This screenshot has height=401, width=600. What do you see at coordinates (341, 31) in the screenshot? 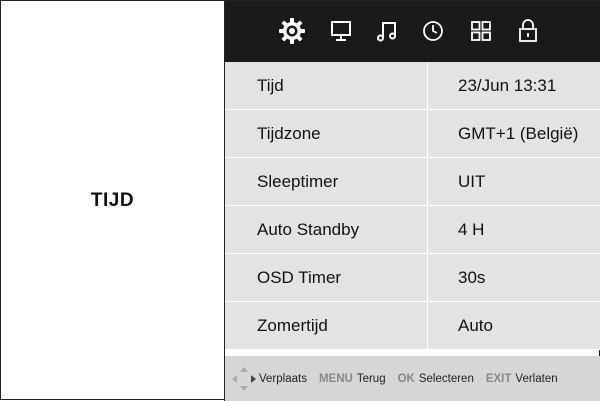
I see `monitor-icon` at bounding box center [341, 31].